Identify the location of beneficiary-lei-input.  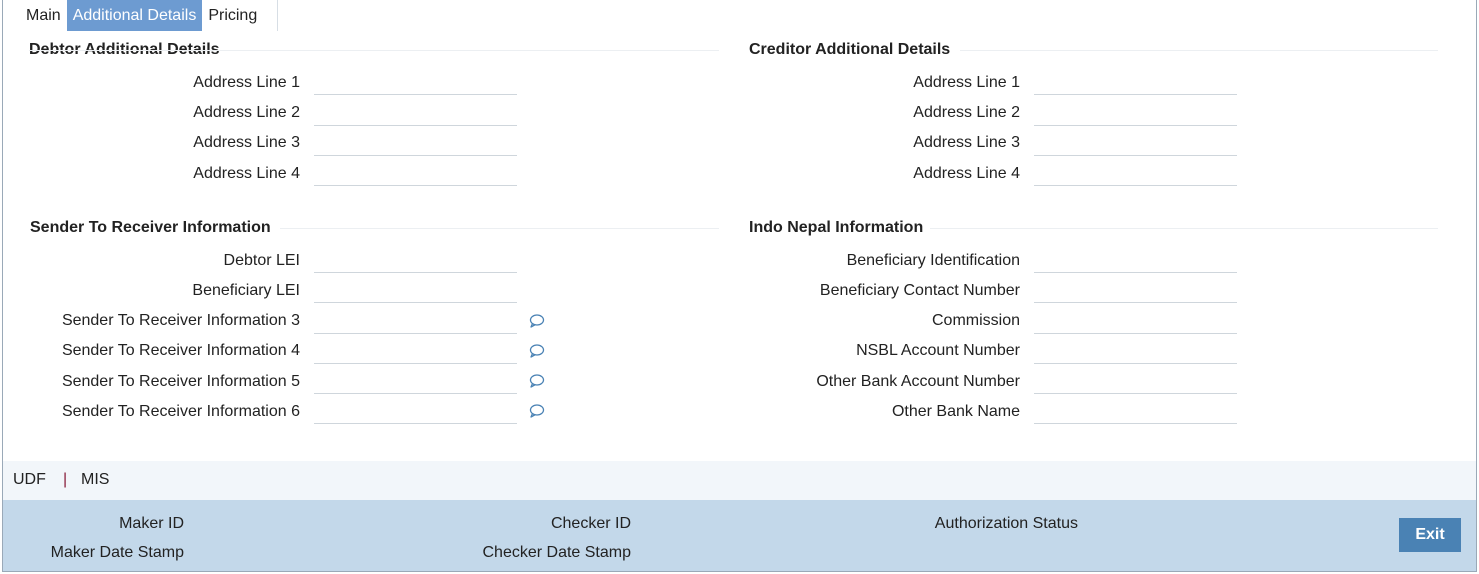
(415, 291).